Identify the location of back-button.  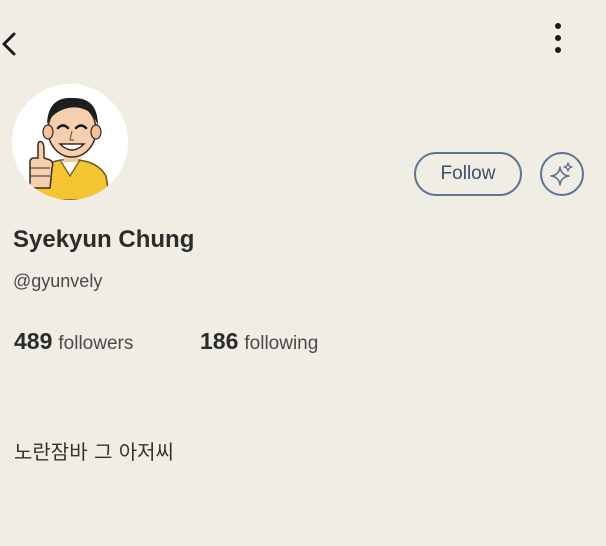
(14, 44).